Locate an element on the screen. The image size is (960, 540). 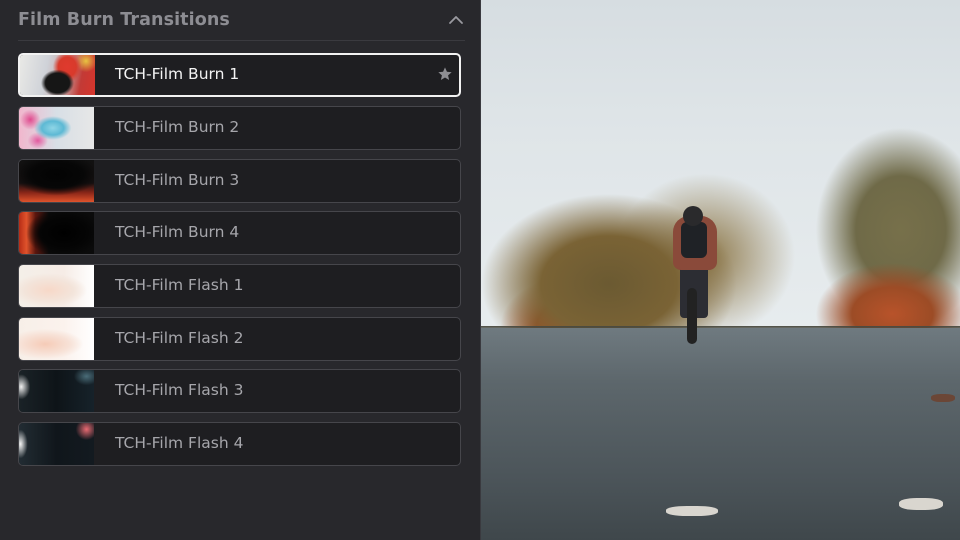
transition-item-film-burn-3: TCH-Film Burn 3 is located at coordinates (239, 181).